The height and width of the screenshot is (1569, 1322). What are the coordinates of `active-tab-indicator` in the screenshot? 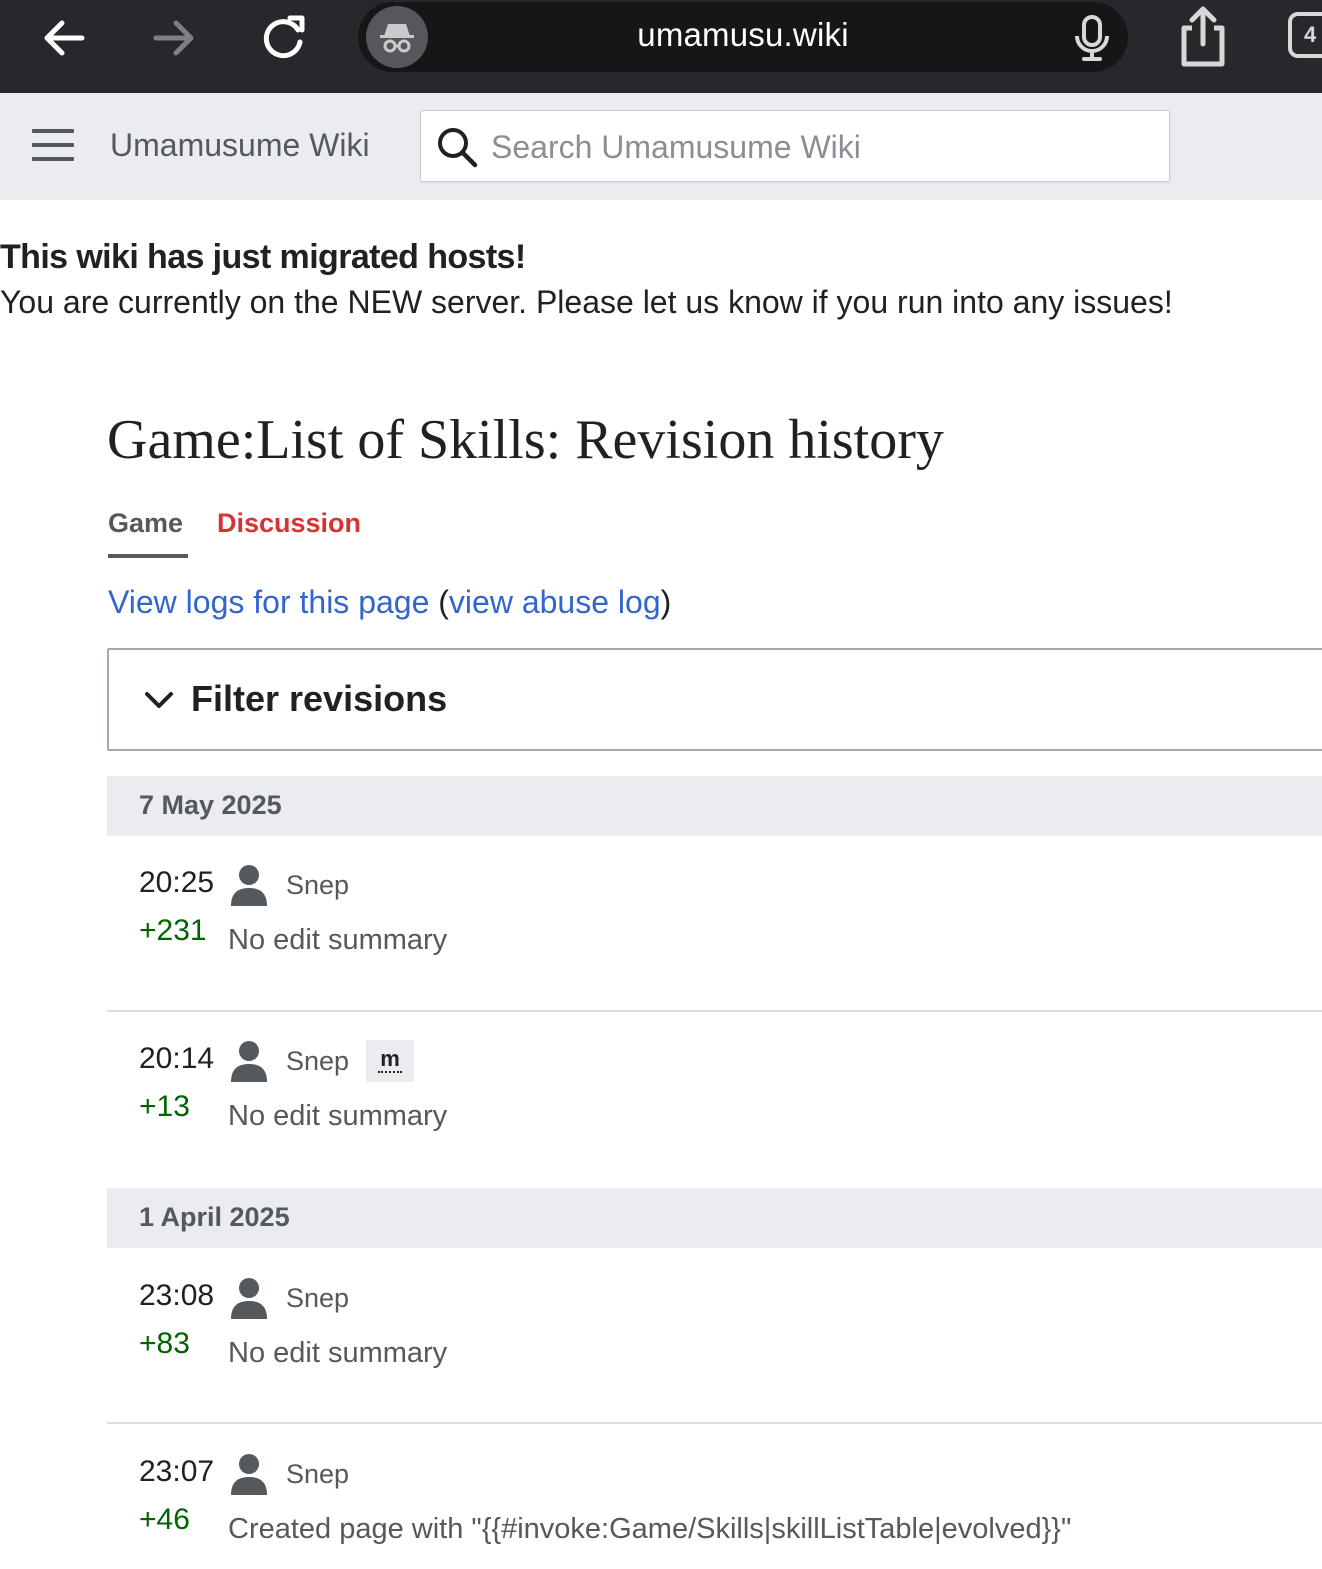 It's located at (148, 556).